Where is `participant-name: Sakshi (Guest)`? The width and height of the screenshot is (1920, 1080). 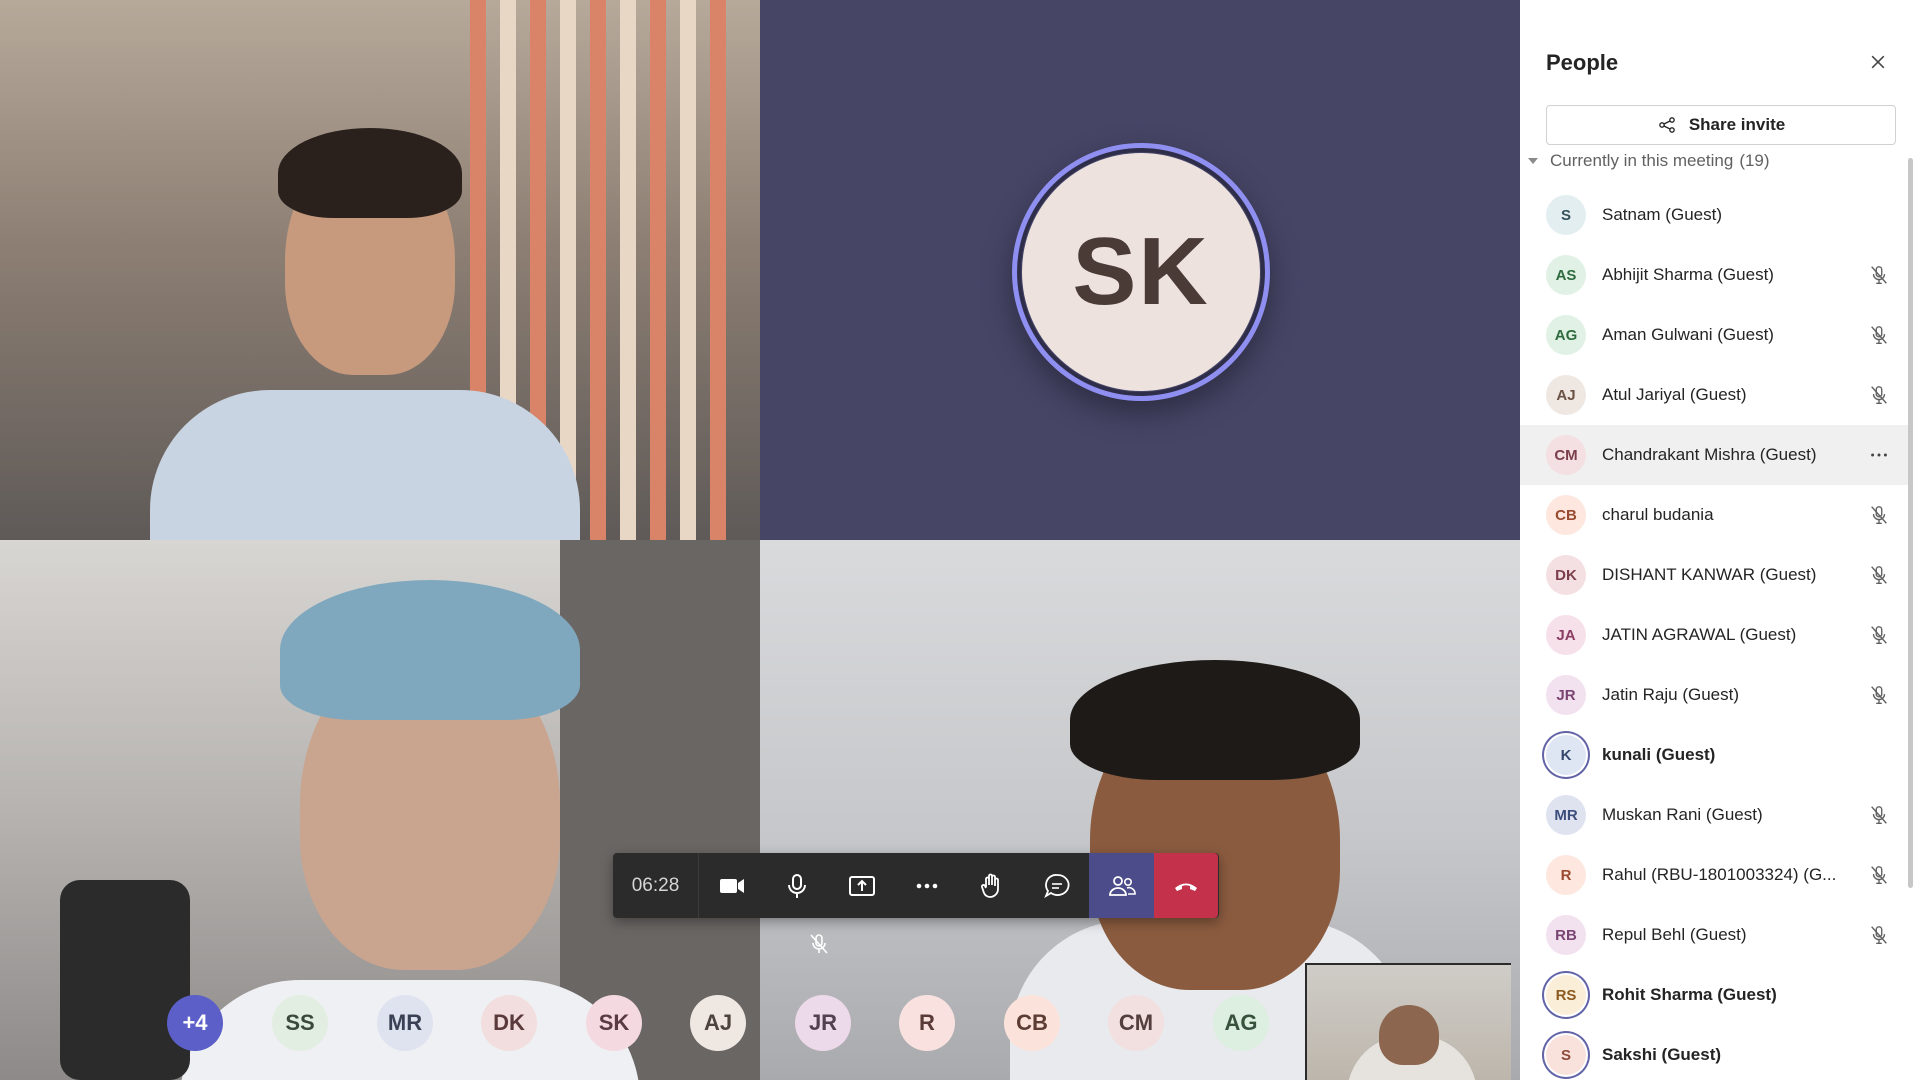 participant-name: Sakshi (Guest) is located at coordinates (1662, 1054).